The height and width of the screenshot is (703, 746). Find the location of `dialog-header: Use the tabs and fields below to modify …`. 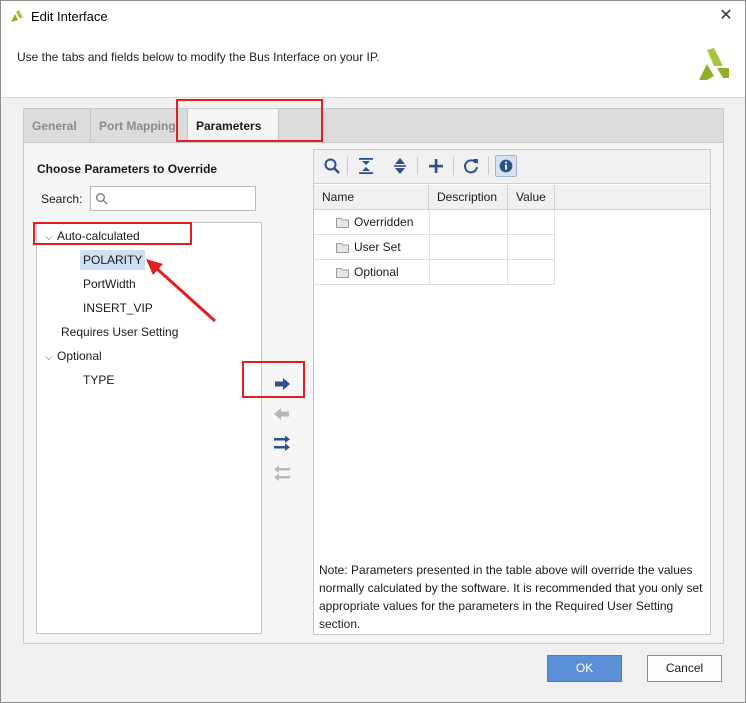

dialog-header: Use the tabs and fields below to modify … is located at coordinates (373, 65).